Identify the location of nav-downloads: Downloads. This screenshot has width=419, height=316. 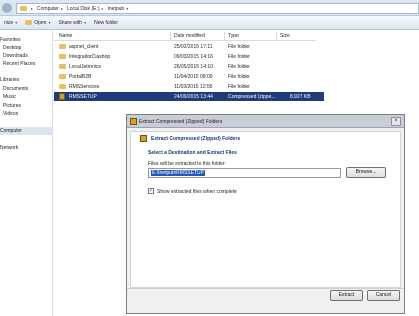
(15, 56).